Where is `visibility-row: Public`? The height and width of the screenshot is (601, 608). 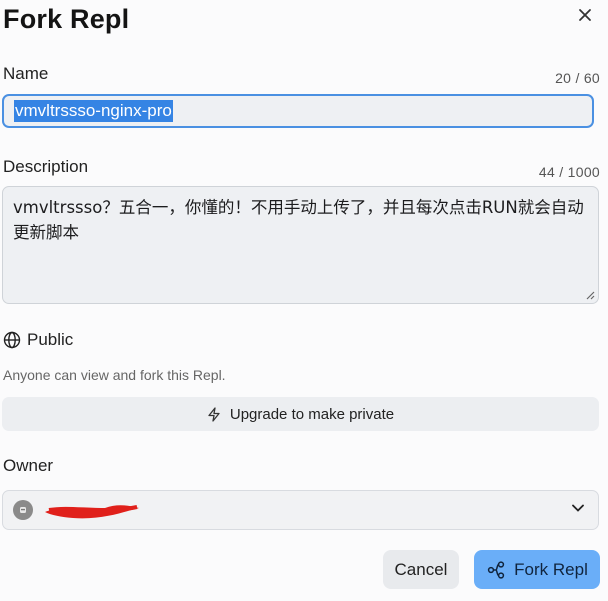
visibility-row: Public is located at coordinates (38, 340).